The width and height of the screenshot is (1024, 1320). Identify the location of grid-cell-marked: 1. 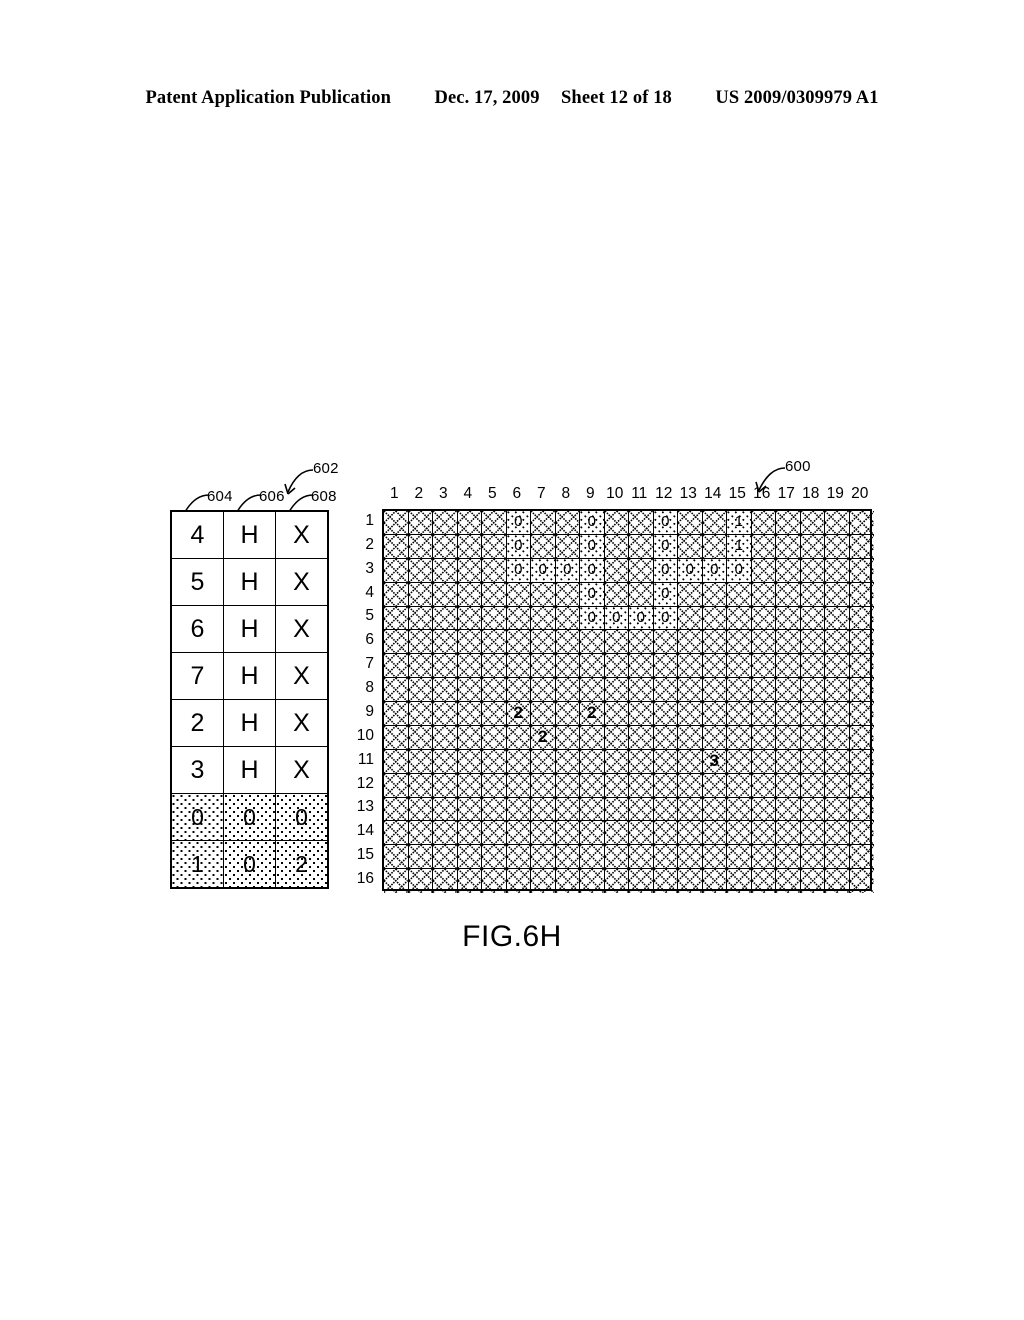
(739, 546).